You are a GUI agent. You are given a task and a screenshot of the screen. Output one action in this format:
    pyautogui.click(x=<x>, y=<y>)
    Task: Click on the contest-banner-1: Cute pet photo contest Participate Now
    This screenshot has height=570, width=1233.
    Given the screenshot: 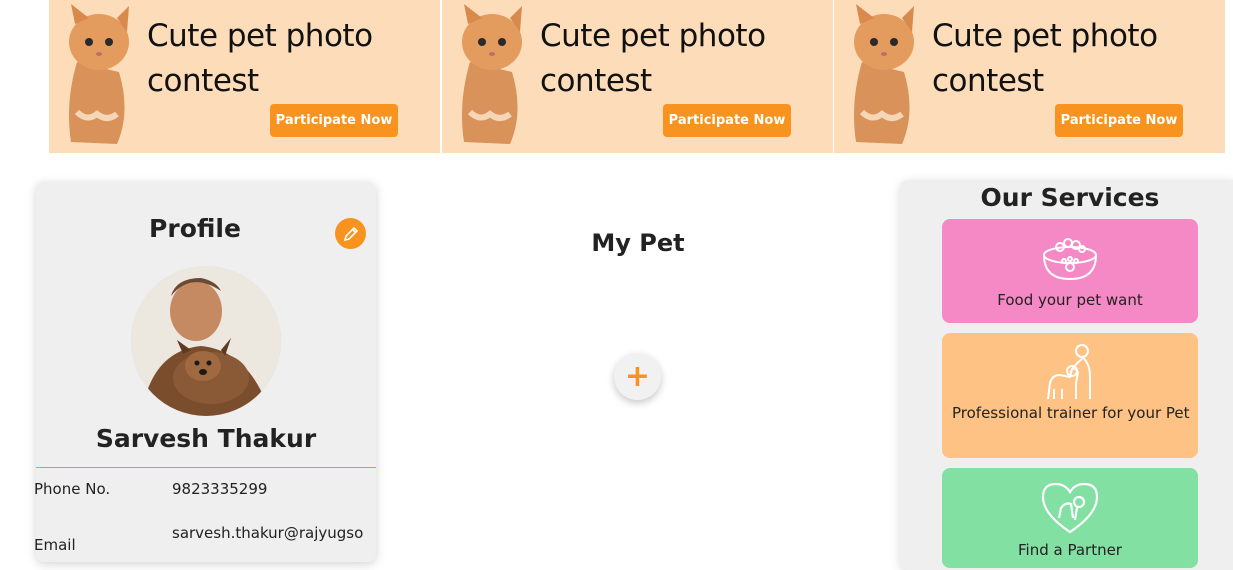 What is the action you would take?
    pyautogui.click(x=244, y=76)
    